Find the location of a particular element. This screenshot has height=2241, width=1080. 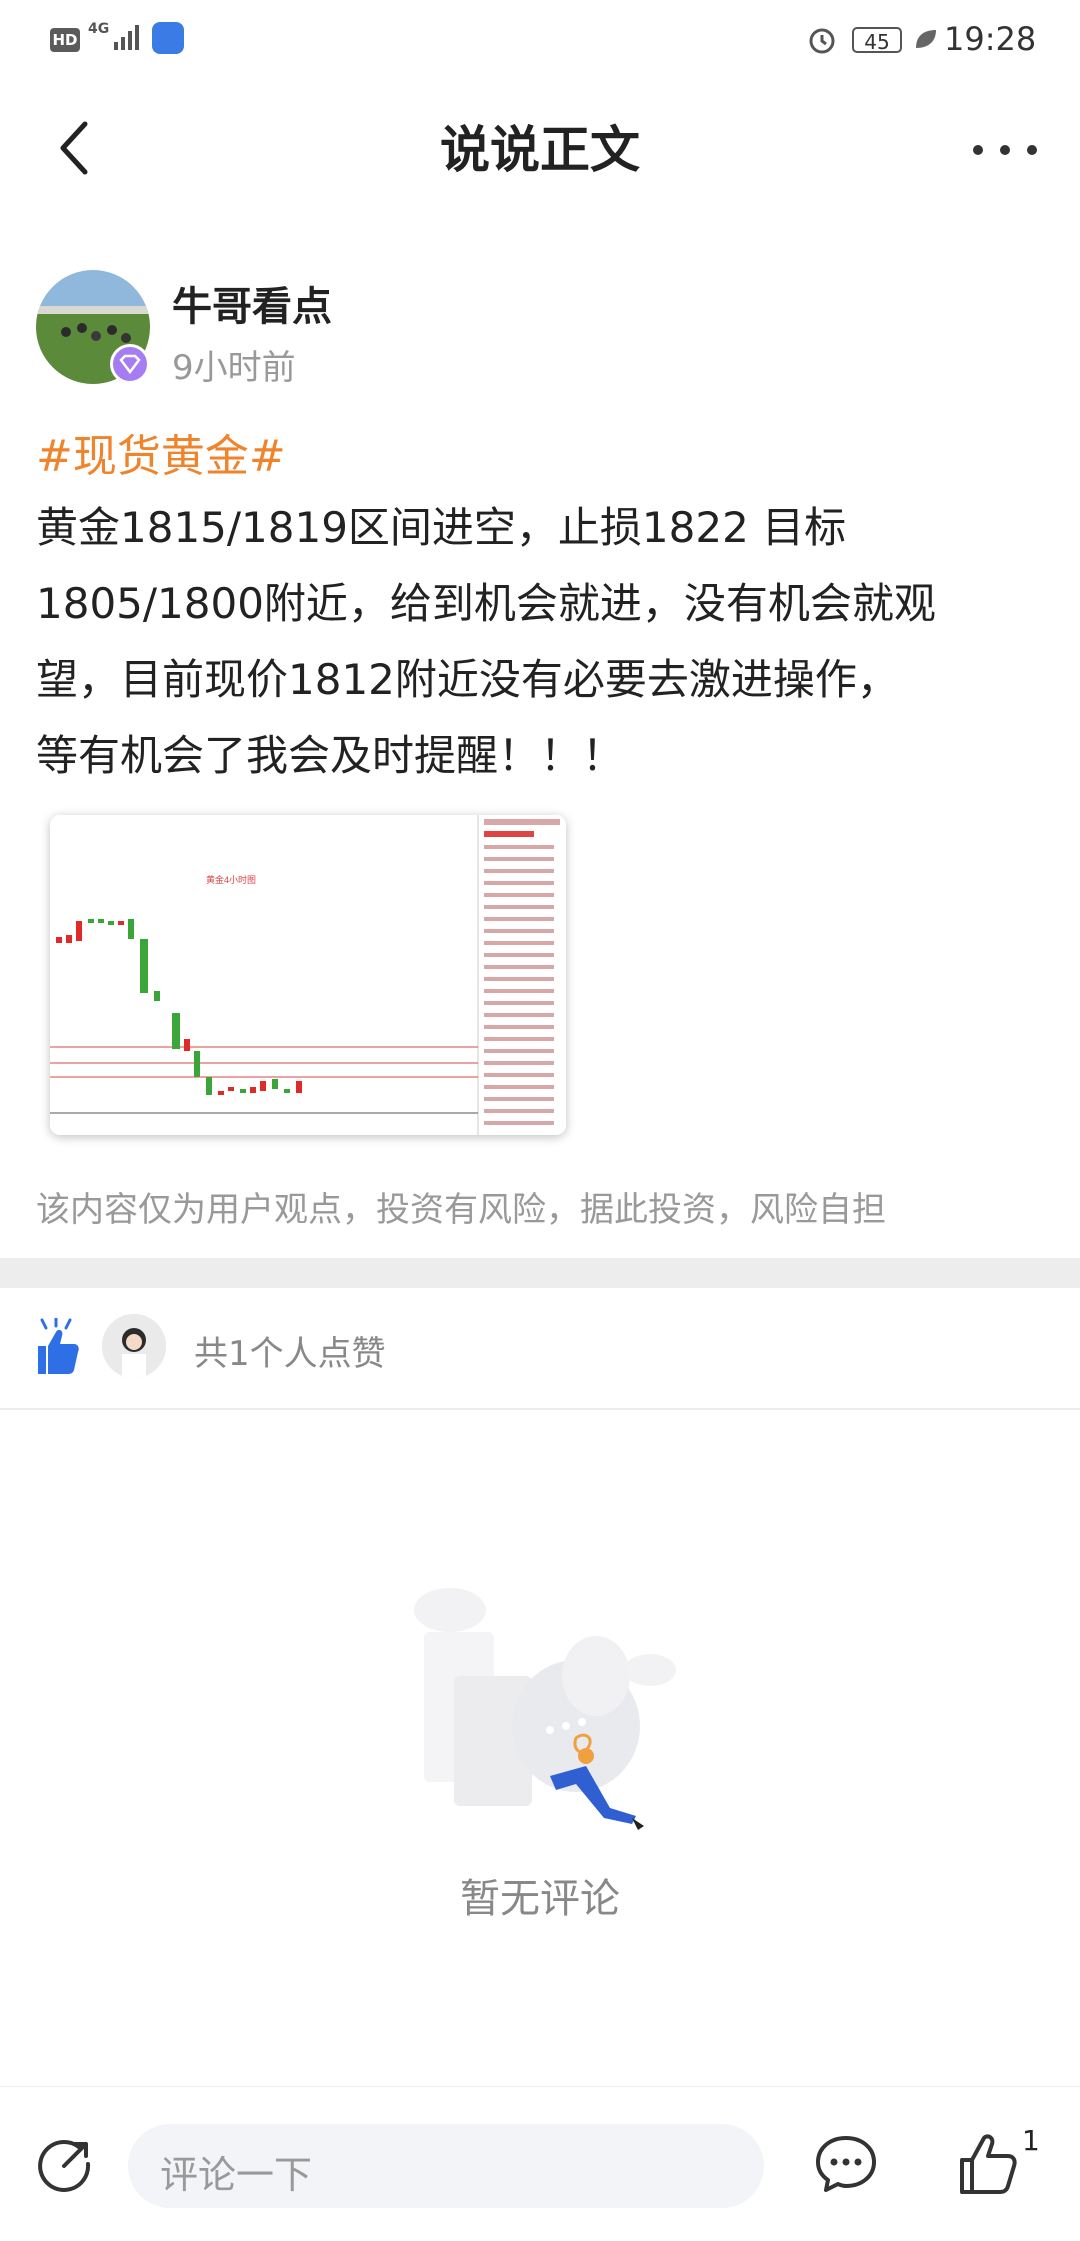

network-type: 4G is located at coordinates (99, 29).